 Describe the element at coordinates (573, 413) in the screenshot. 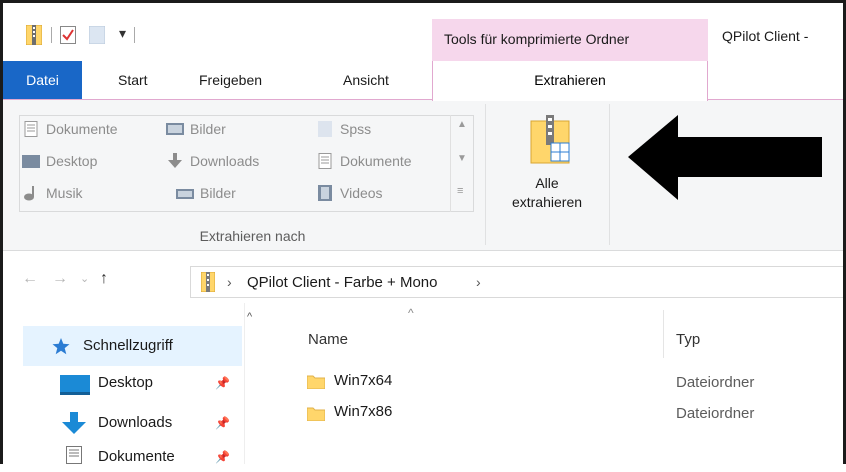

I see `file-row: Win7x86 Dateiordner` at that location.